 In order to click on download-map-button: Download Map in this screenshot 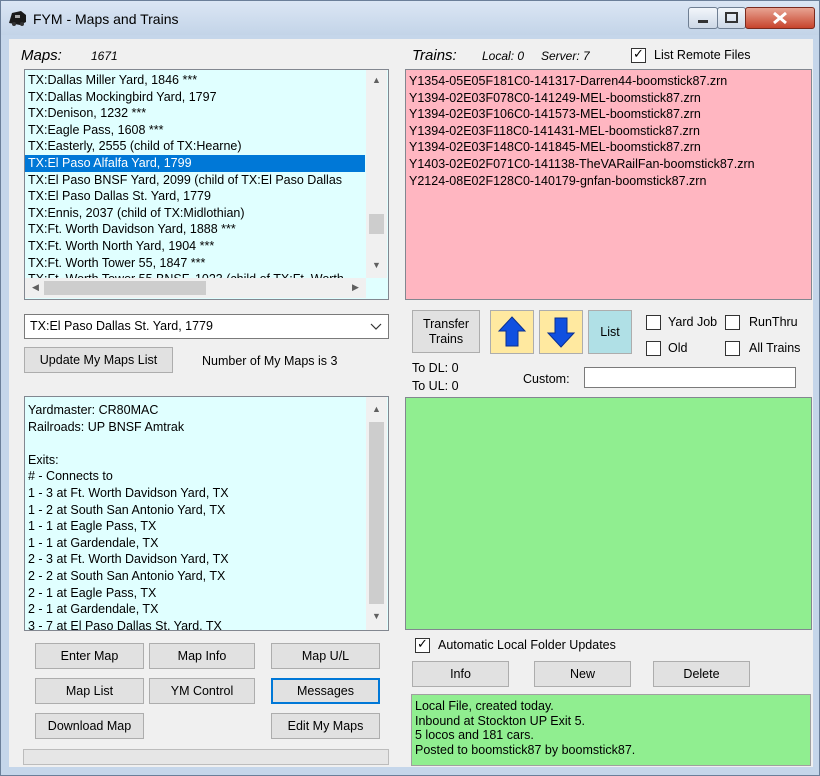, I will do `click(89, 726)`.